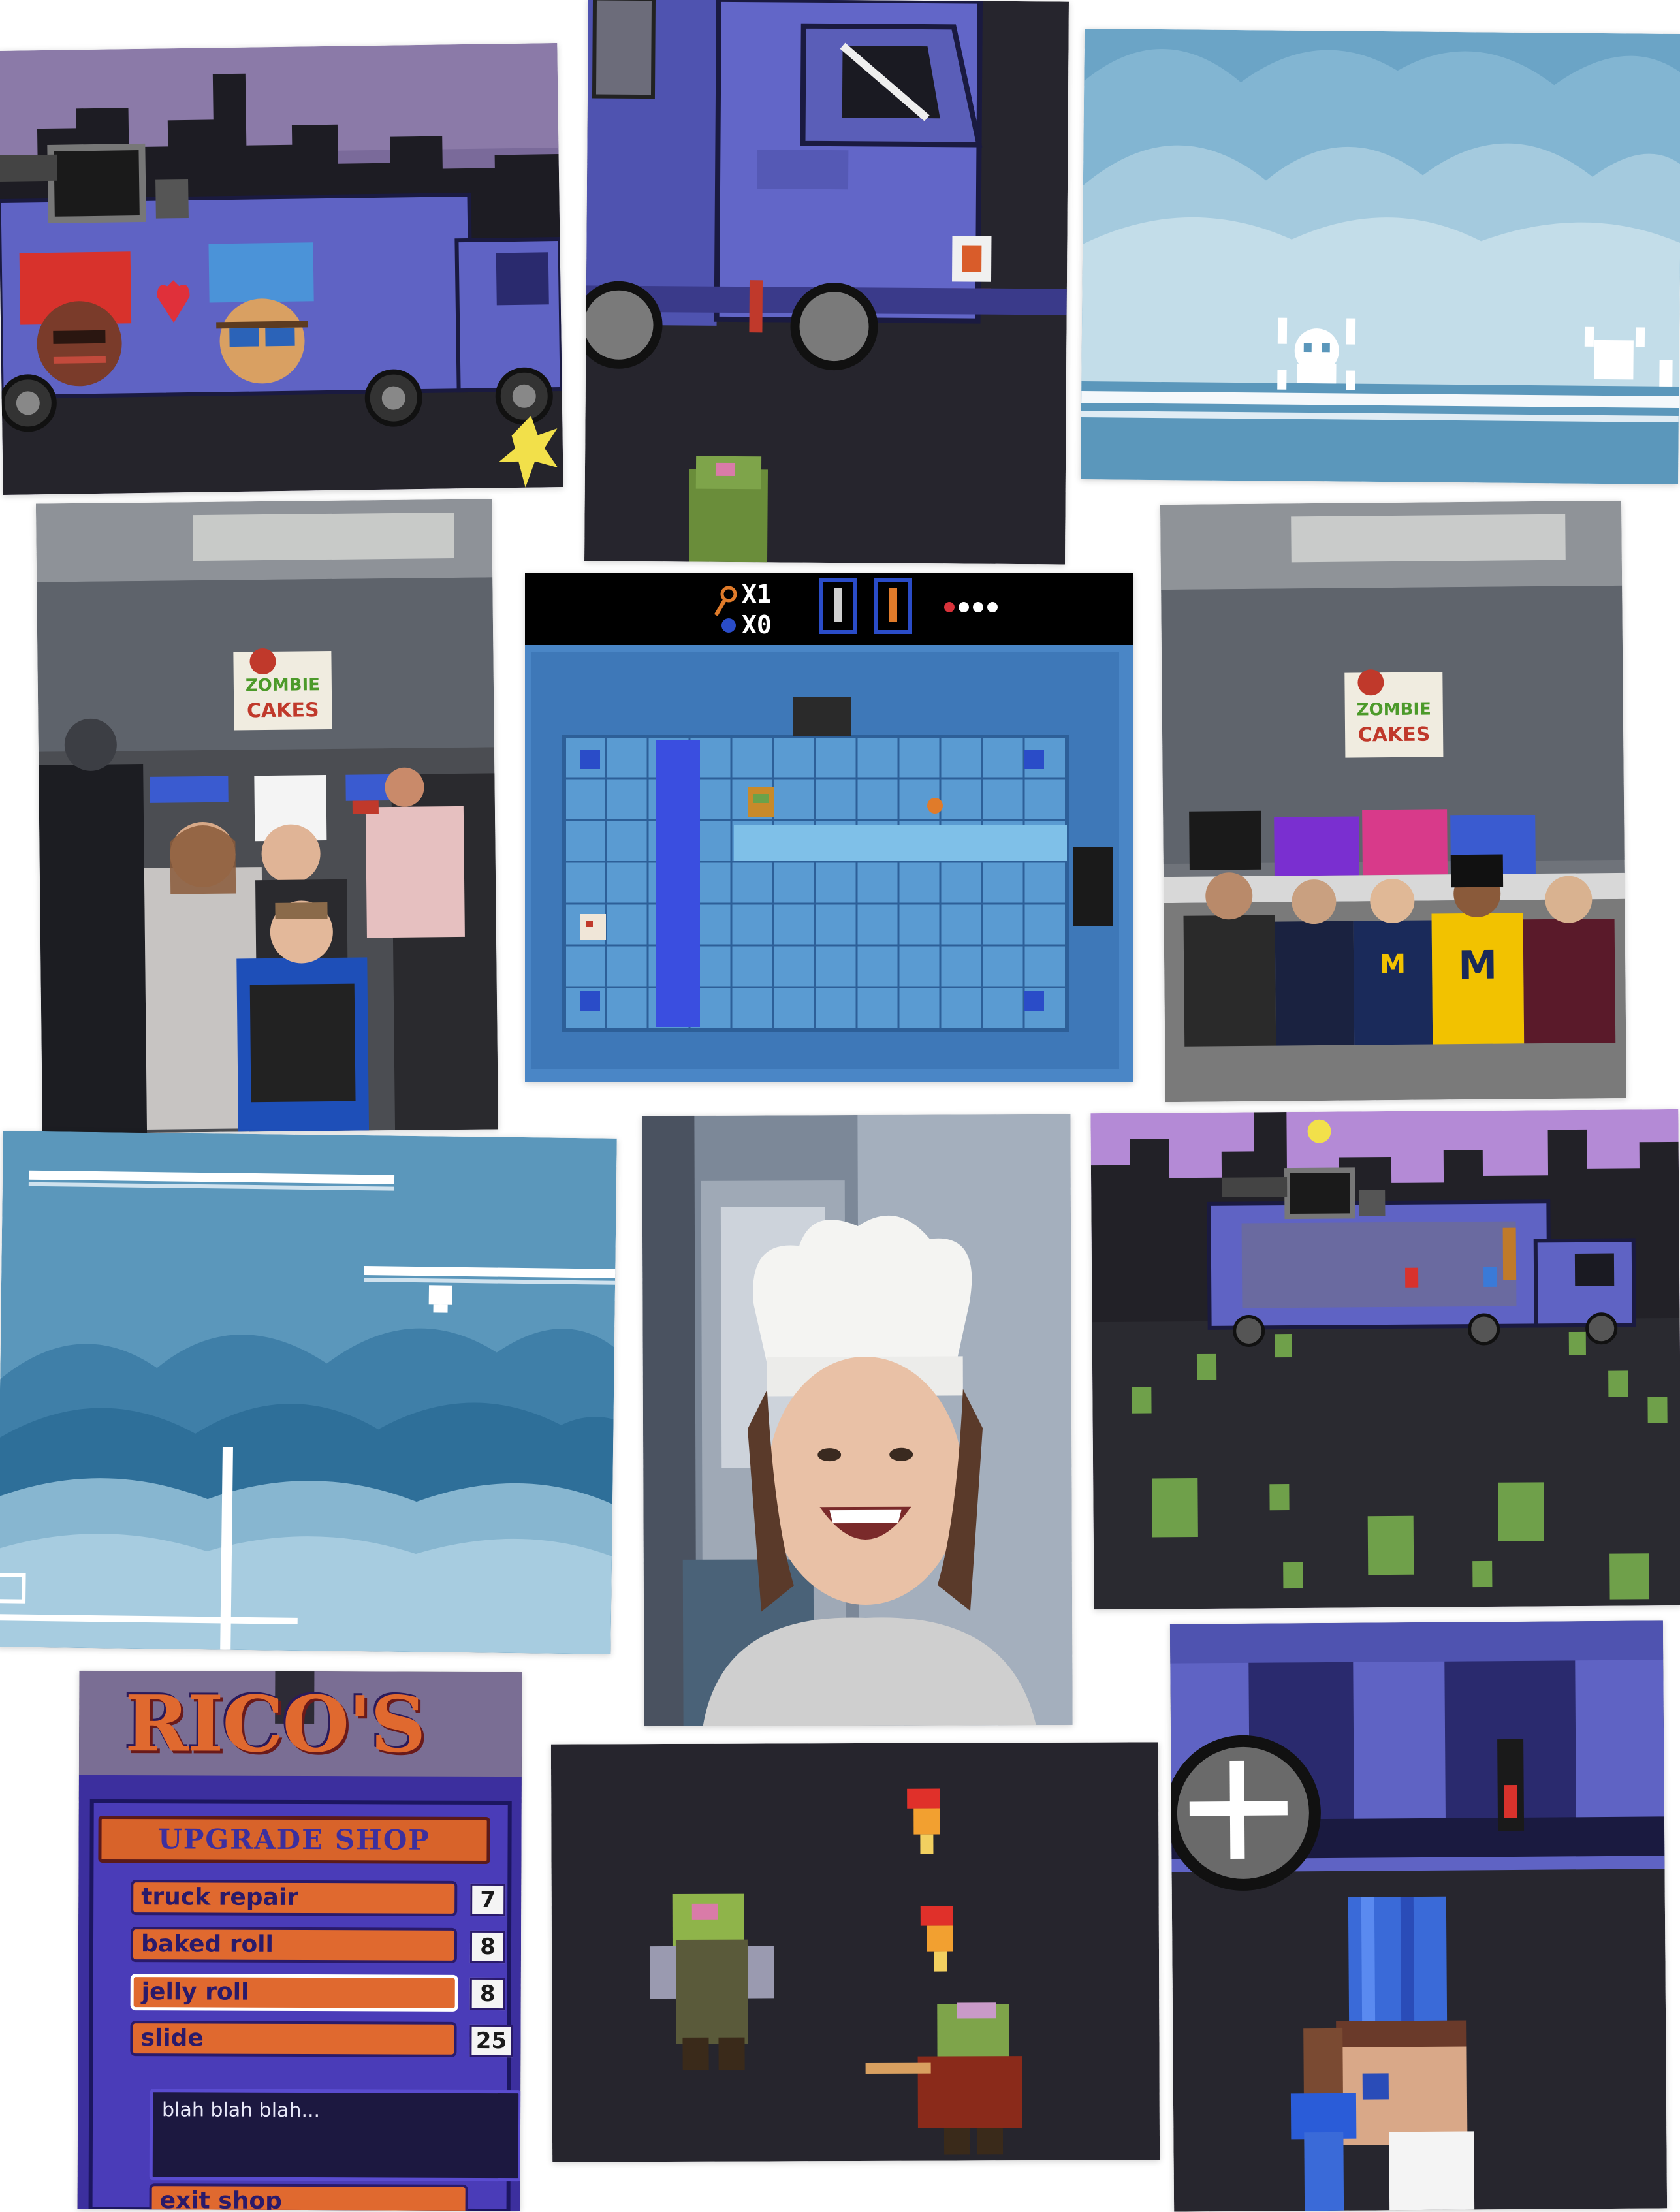 The image size is (1680, 2212). I want to click on shop-subtitle-banner: UPGRADE SHOP, so click(294, 1840).